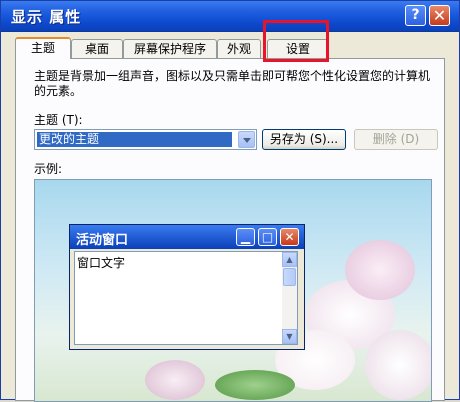  What do you see at coordinates (255, 385) in the screenshot?
I see `leaf-decoration` at bounding box center [255, 385].